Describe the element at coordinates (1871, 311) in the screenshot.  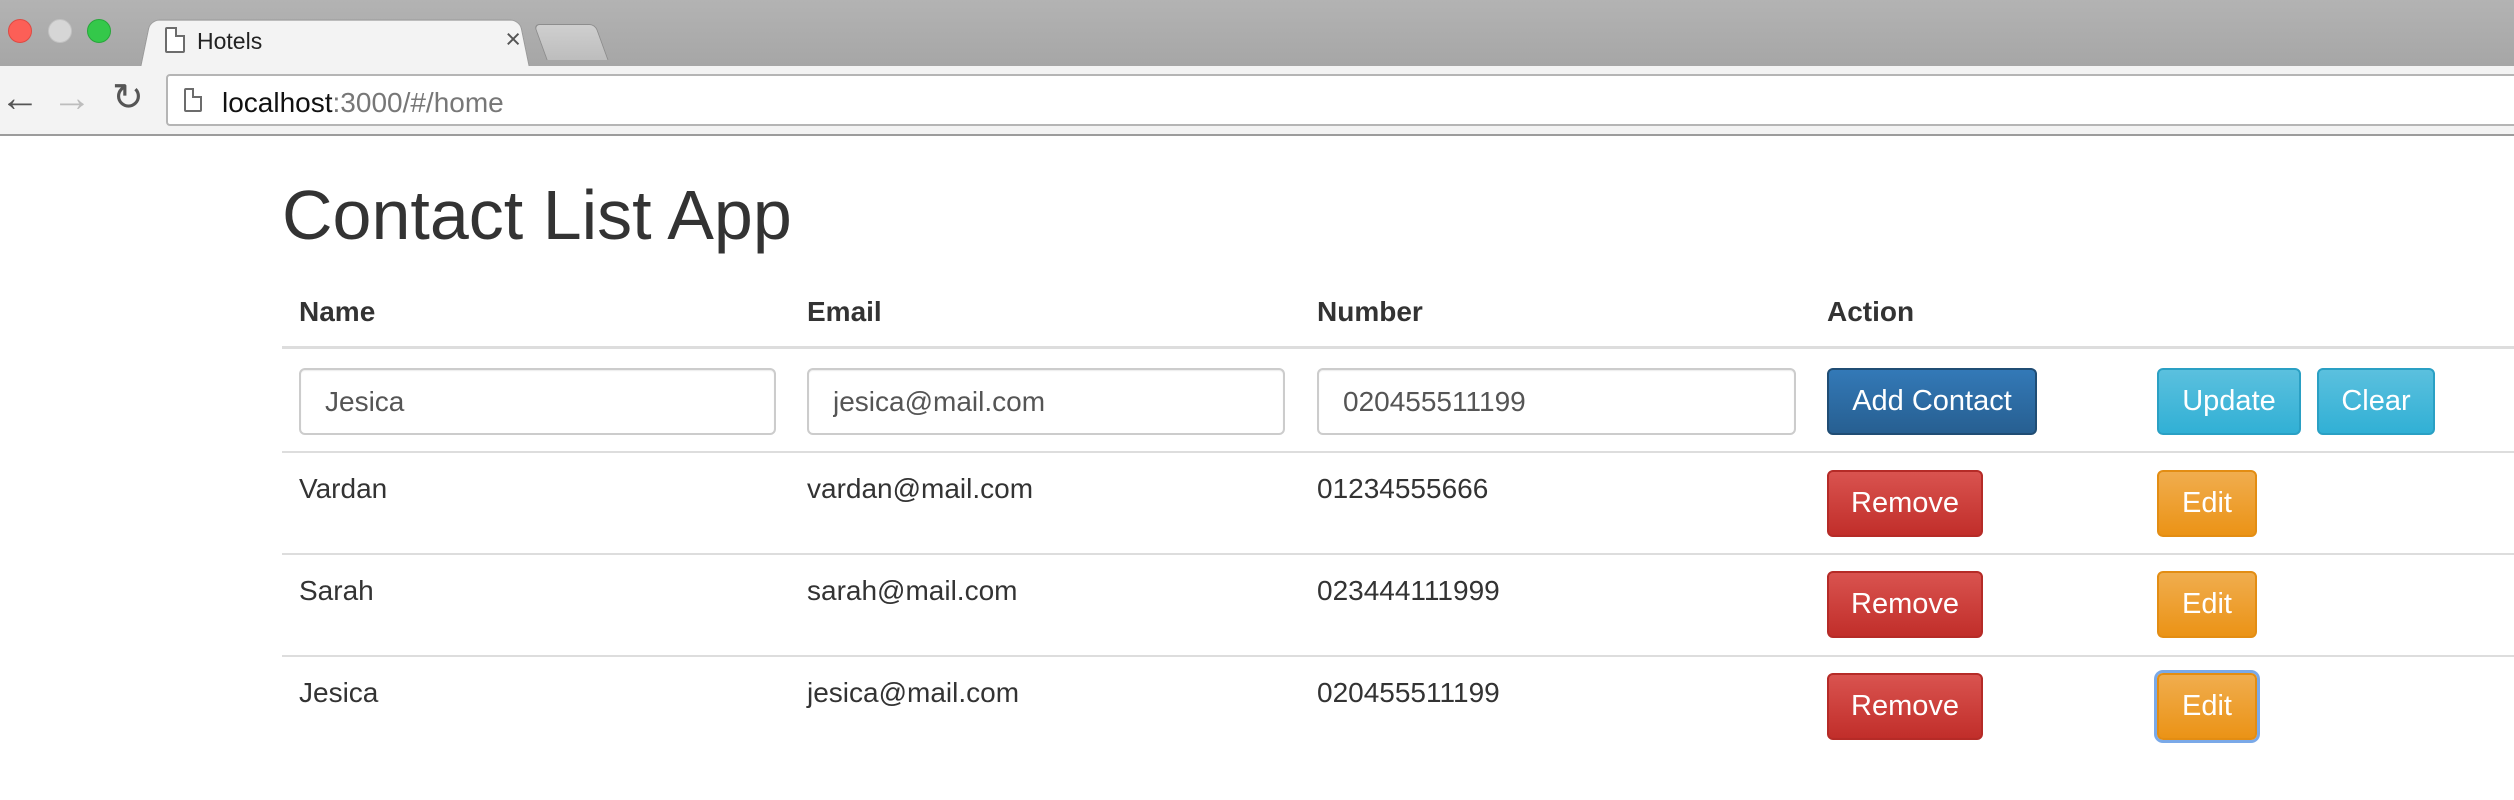
I see `header-action: Action` at that location.